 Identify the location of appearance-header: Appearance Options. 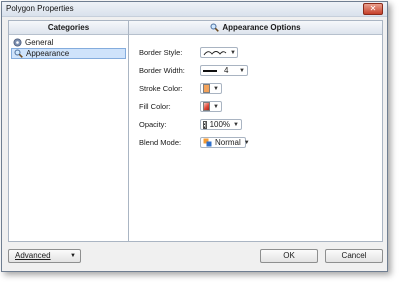
(255, 28).